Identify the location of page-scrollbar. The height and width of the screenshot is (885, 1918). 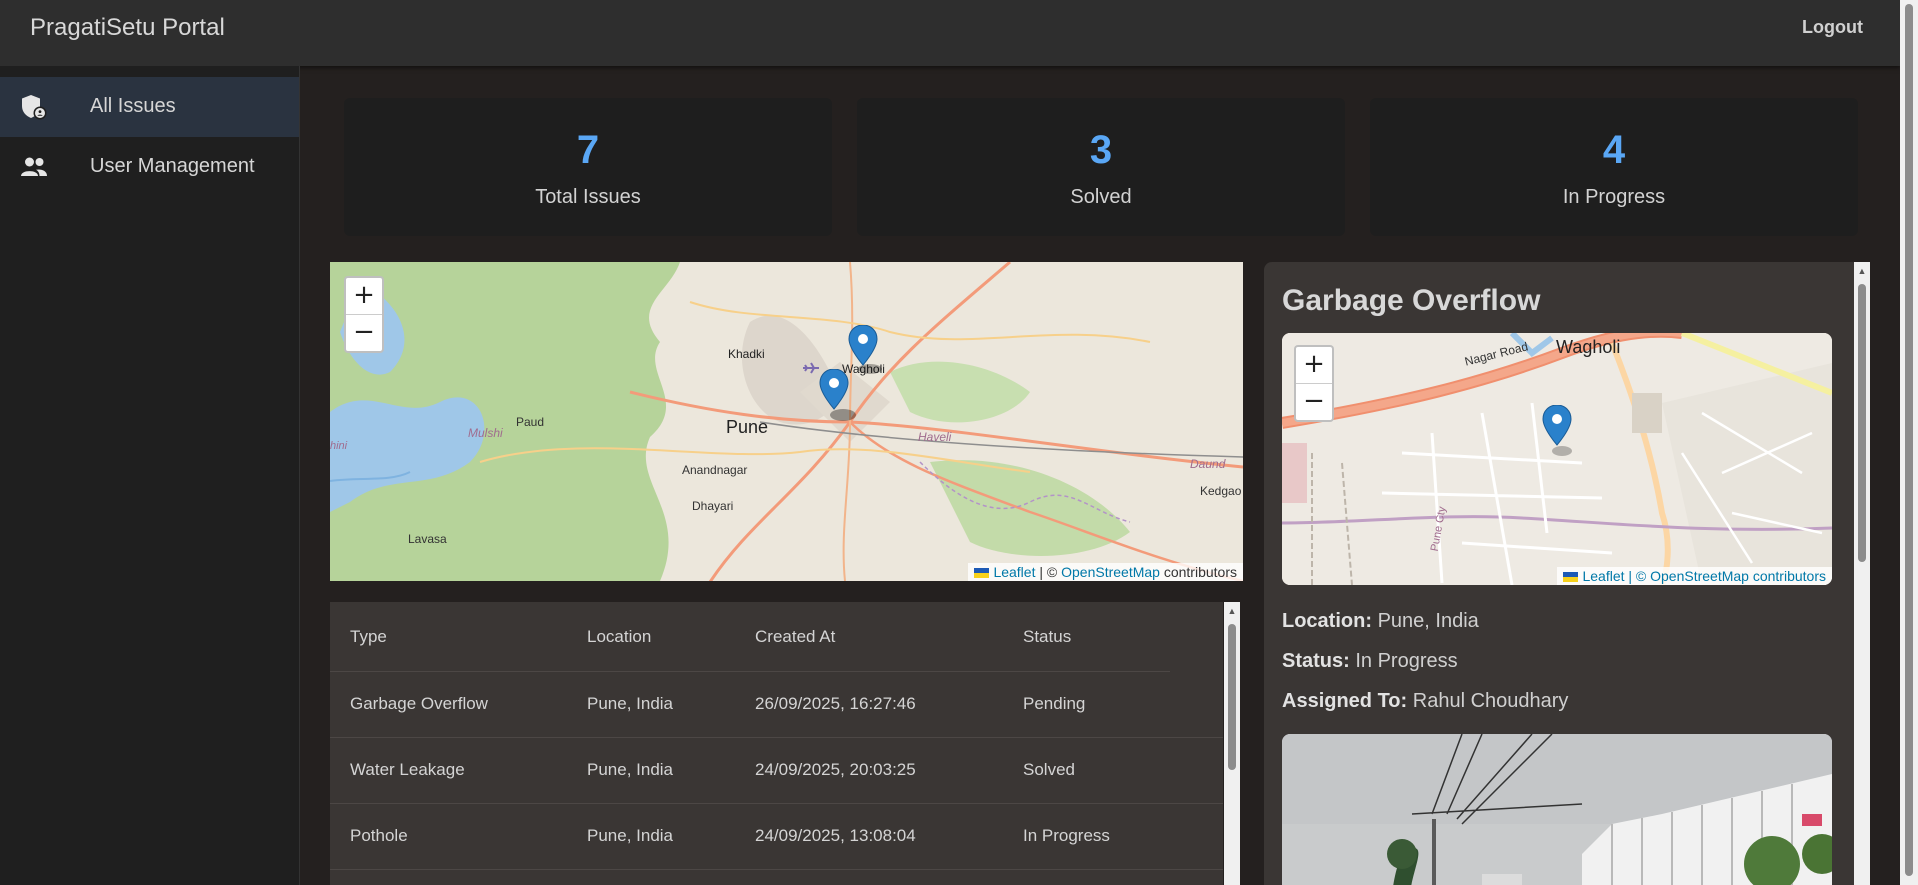
(1909, 442).